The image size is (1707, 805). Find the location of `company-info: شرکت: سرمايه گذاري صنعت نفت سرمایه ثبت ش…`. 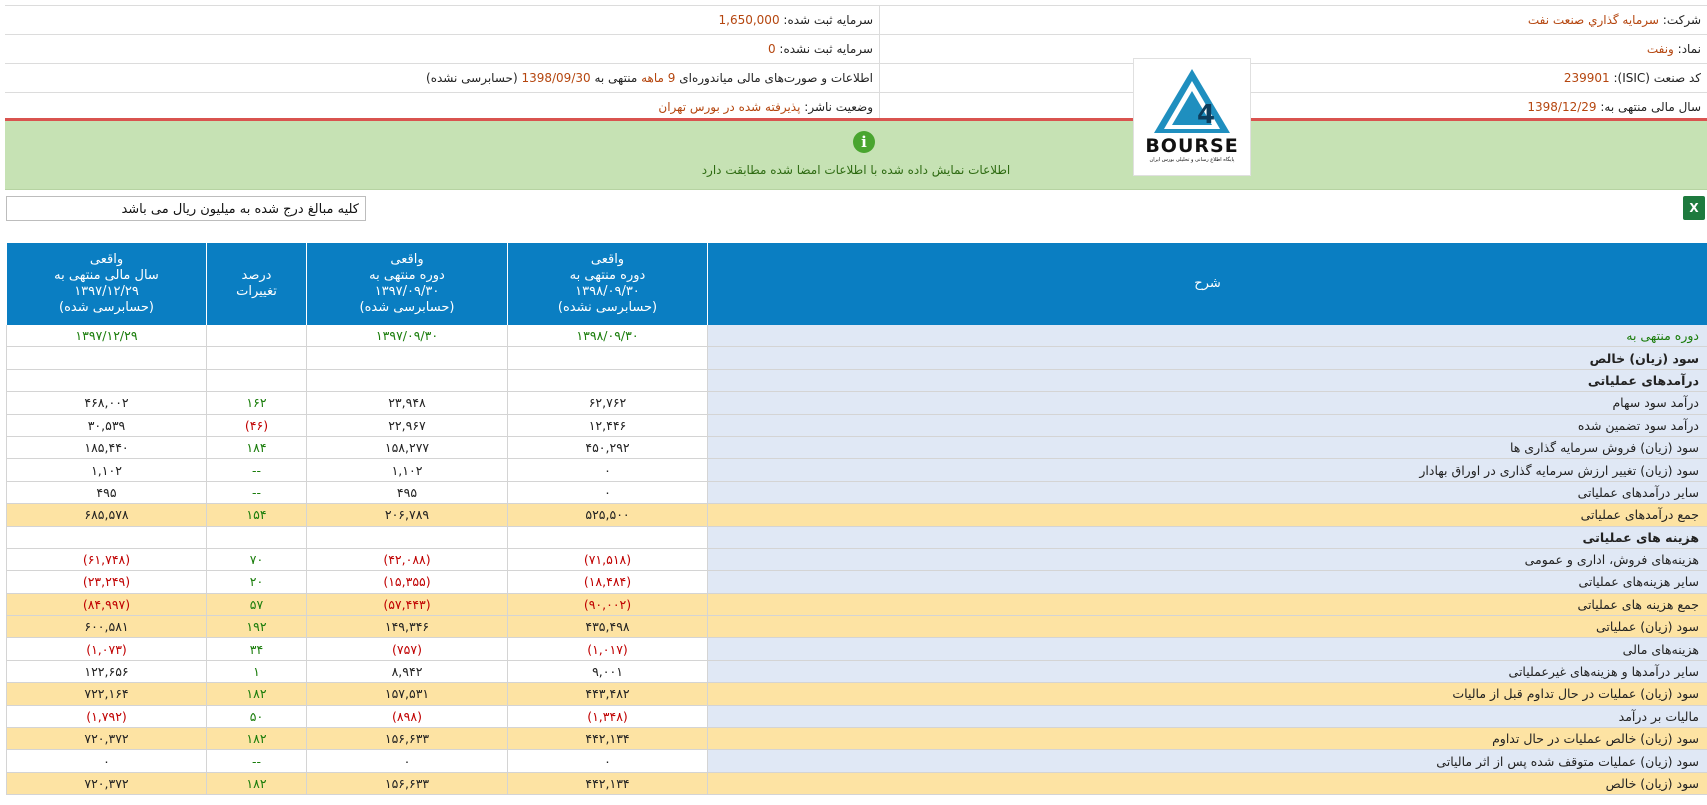

company-info: شرکت: سرمايه گذاري صنعت نفت سرمایه ثبت ش… is located at coordinates (856, 63).